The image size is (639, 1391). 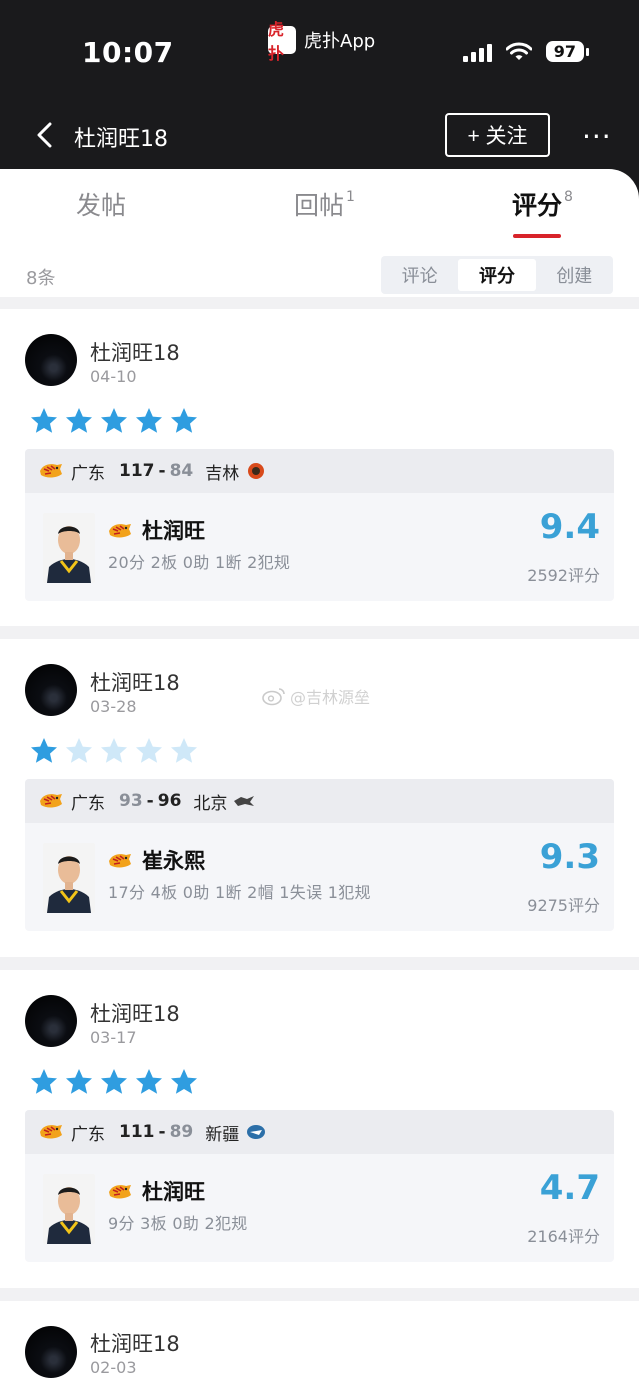 What do you see at coordinates (563, 905) in the screenshot?
I see `rating-count: 9275评分` at bounding box center [563, 905].